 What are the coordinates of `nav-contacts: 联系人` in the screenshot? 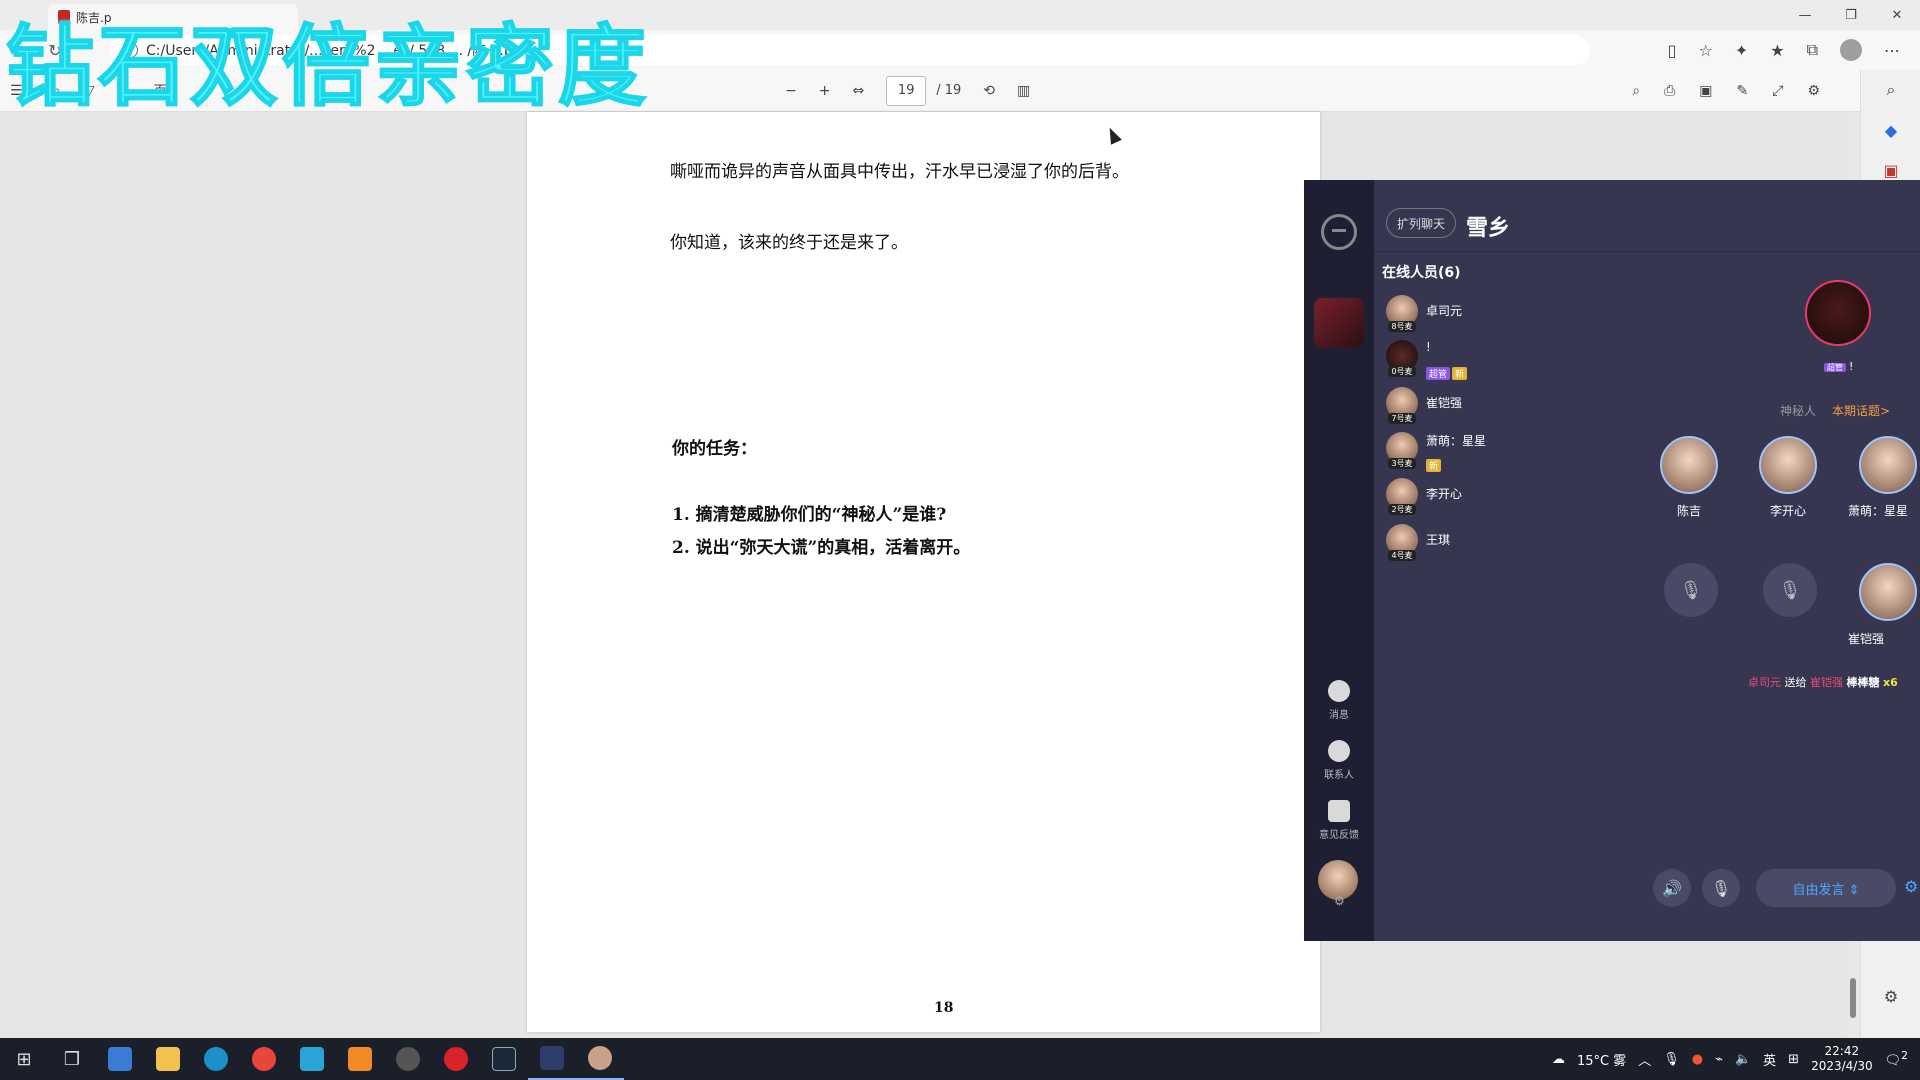 It's located at (1339, 760).